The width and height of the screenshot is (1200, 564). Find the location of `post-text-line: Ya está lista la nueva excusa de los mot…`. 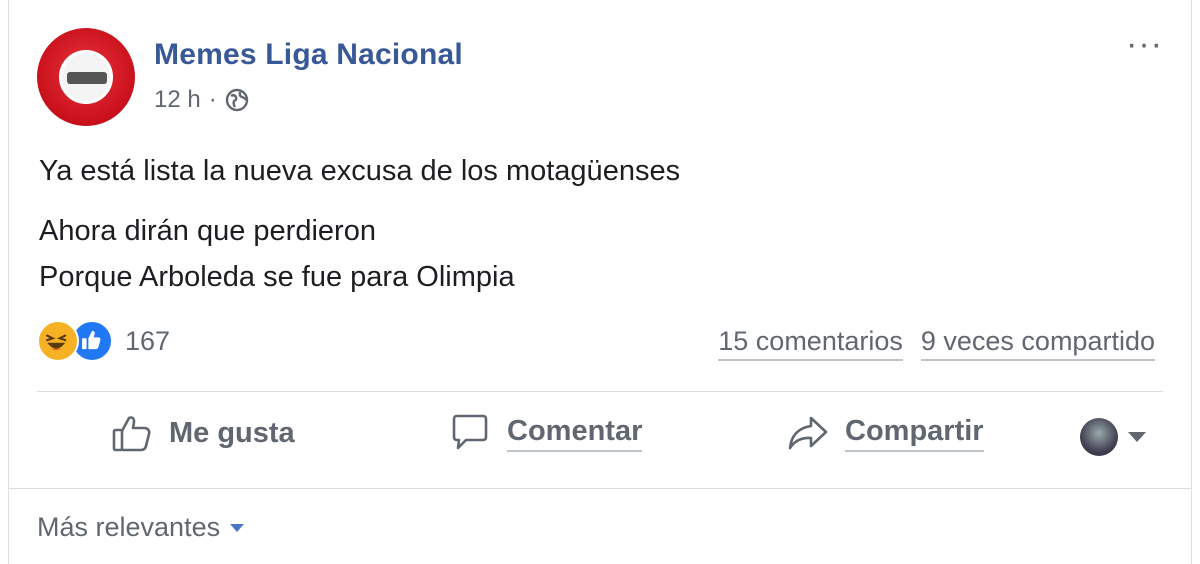

post-text-line: Ya está lista la nueva excusa de los mot… is located at coordinates (360, 171).